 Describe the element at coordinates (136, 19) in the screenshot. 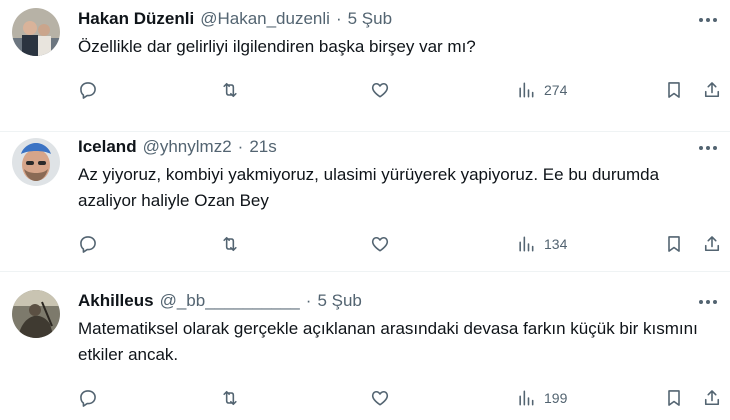

I see `author-name: Hakan Düzenli` at that location.